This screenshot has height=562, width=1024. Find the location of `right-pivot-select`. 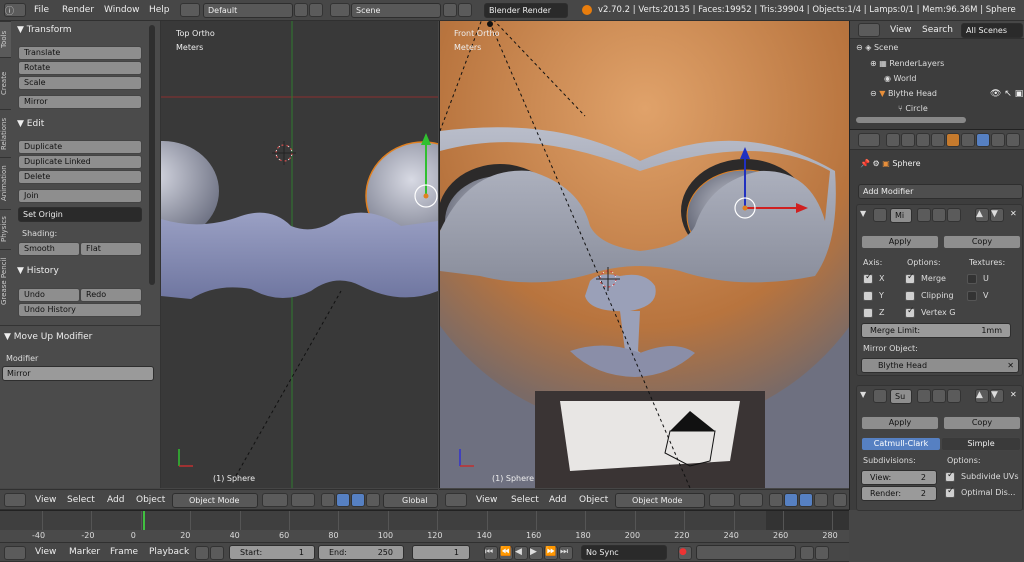

right-pivot-select is located at coordinates (751, 500).